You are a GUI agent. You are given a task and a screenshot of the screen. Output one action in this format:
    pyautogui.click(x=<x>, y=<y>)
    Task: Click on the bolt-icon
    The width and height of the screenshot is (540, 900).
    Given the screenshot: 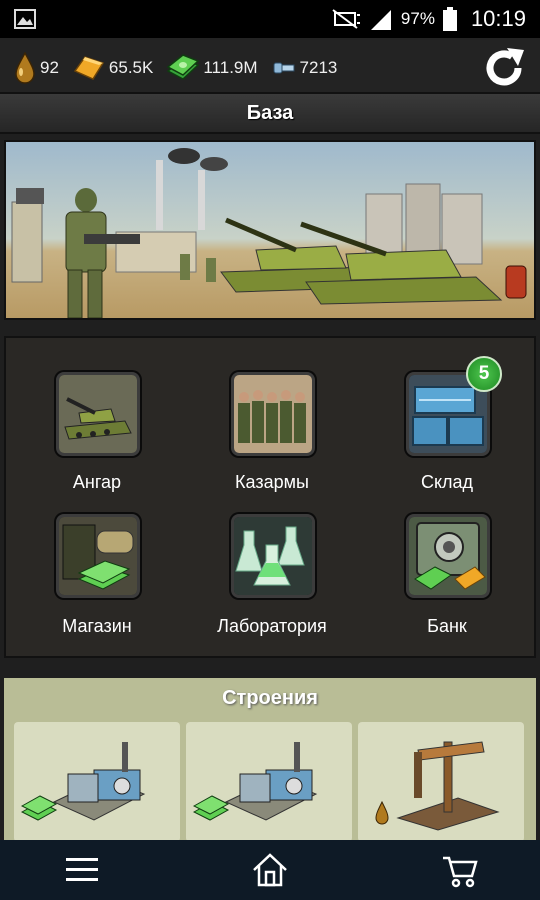 What is the action you would take?
    pyautogui.click(x=284, y=68)
    